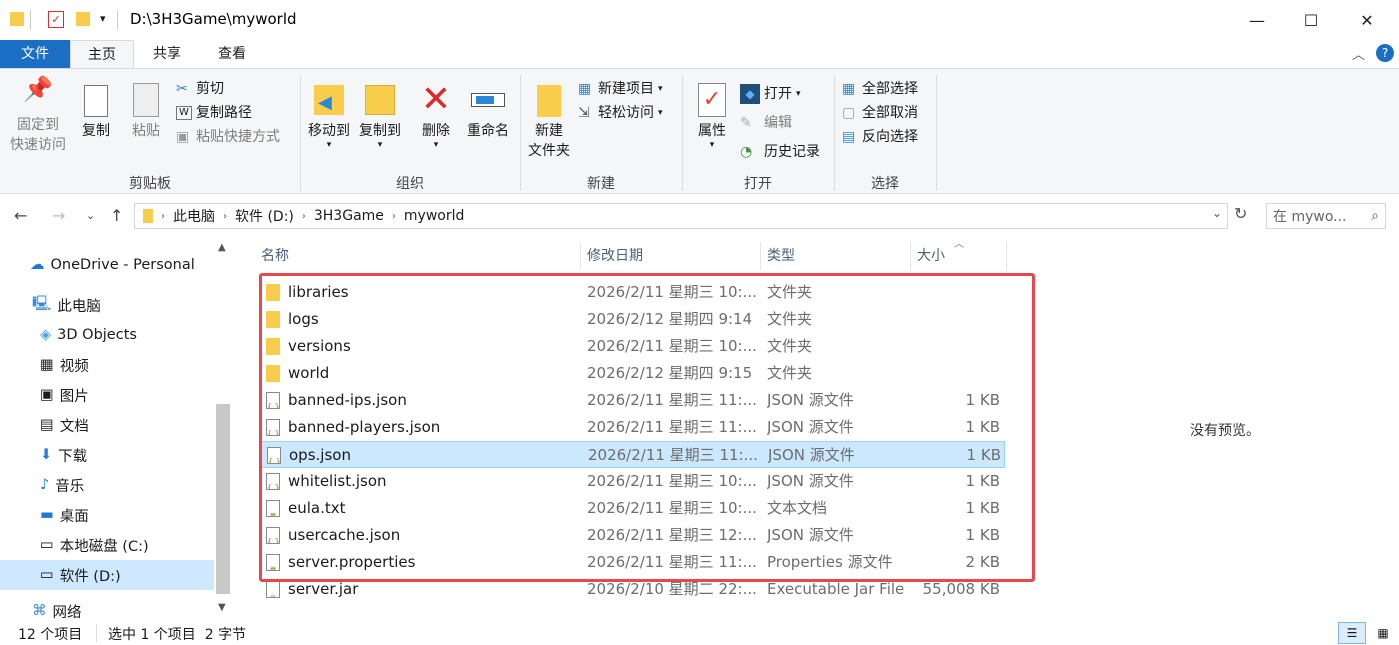  I want to click on easy-access-button: ⇲ 轻松访问 ▾, so click(628, 113).